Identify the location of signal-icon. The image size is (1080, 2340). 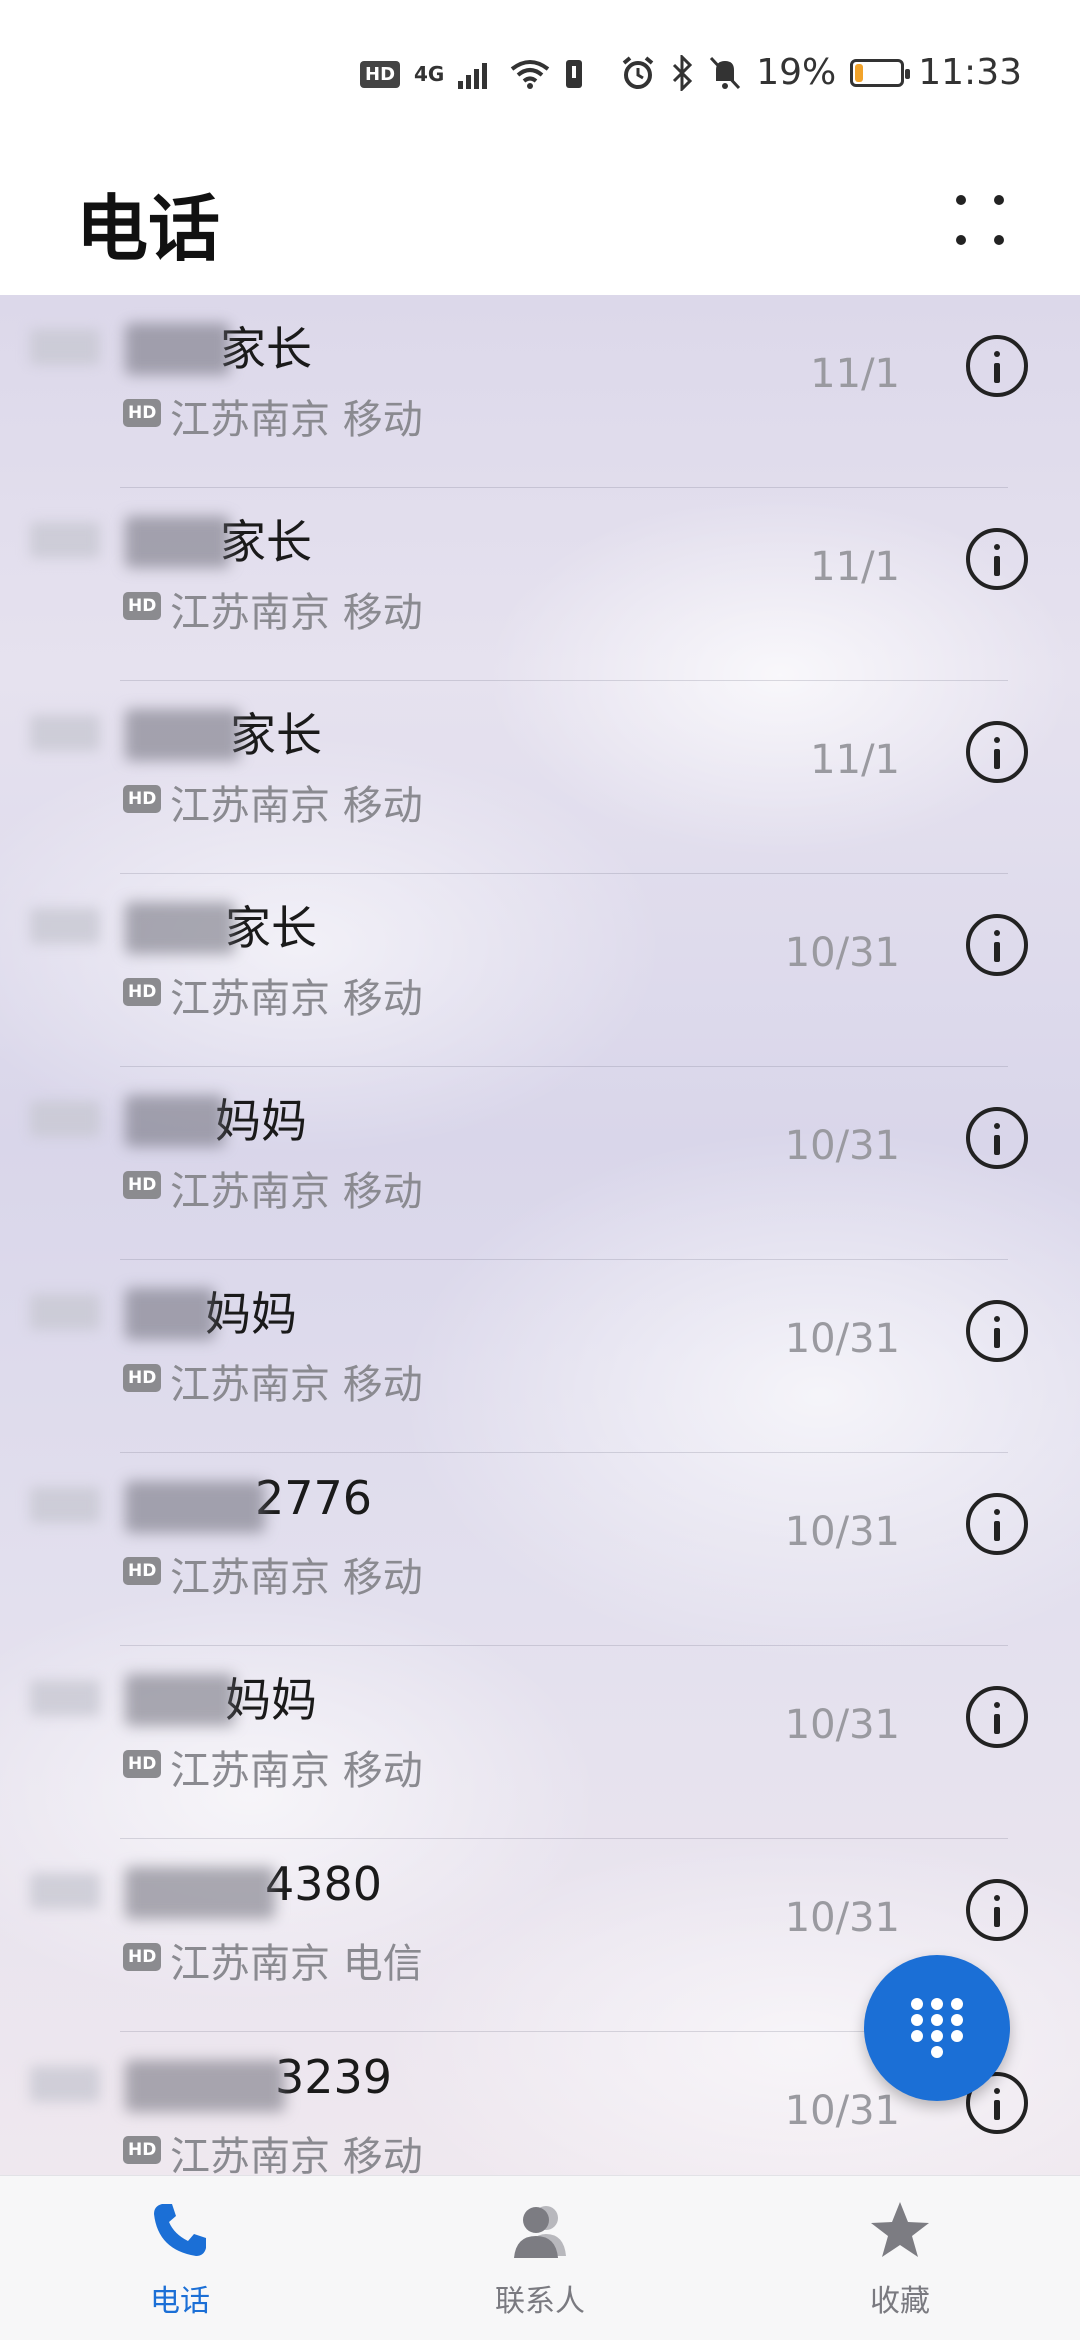
(473, 76).